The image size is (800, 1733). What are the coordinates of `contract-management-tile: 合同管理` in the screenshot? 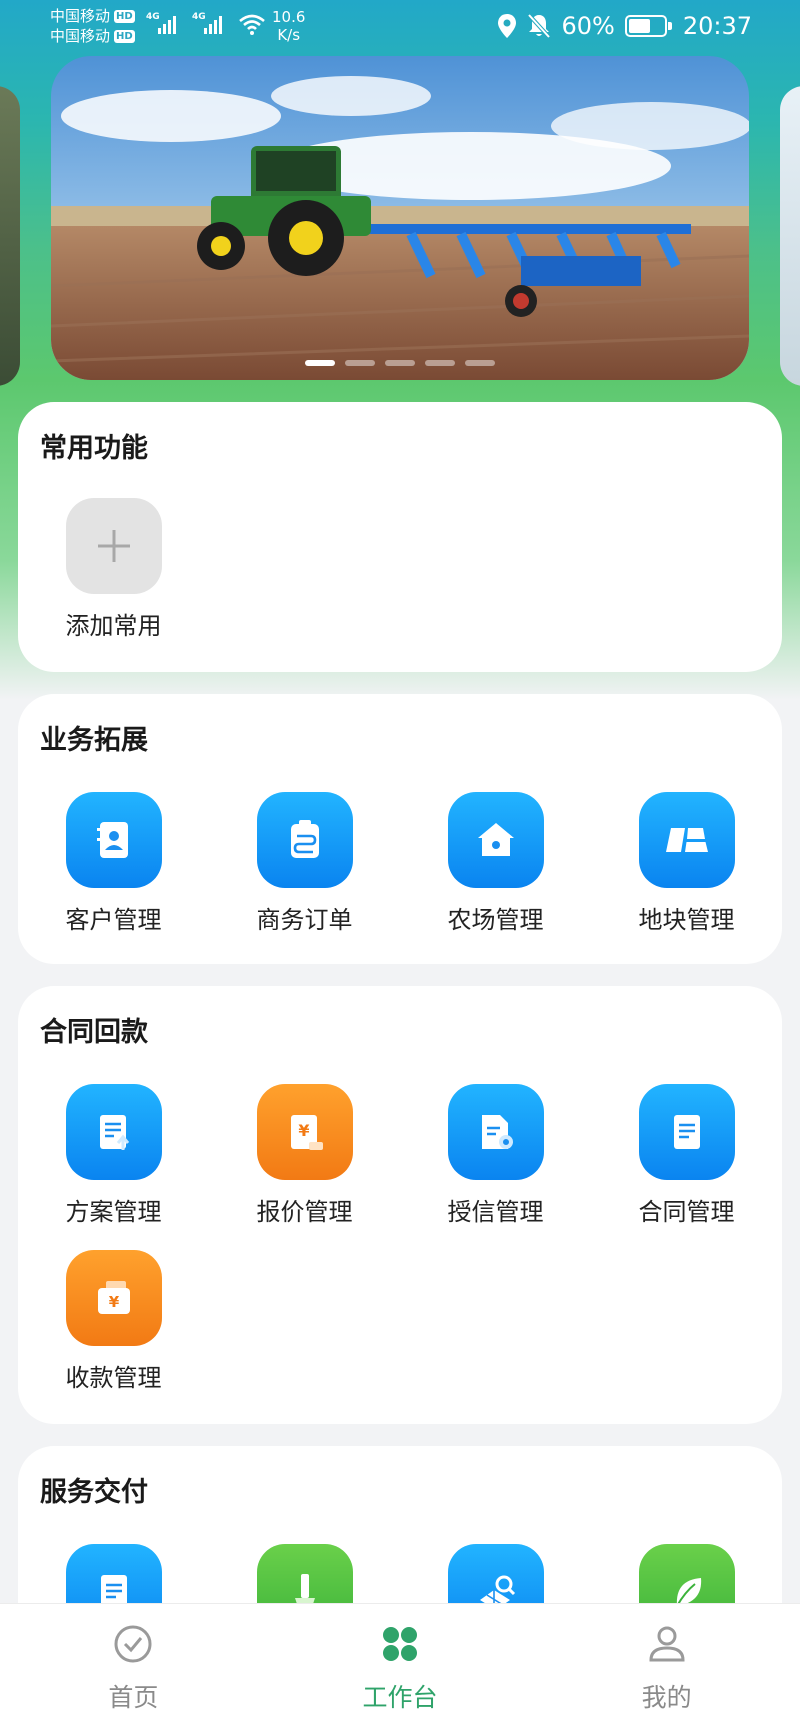 It's located at (686, 1155).